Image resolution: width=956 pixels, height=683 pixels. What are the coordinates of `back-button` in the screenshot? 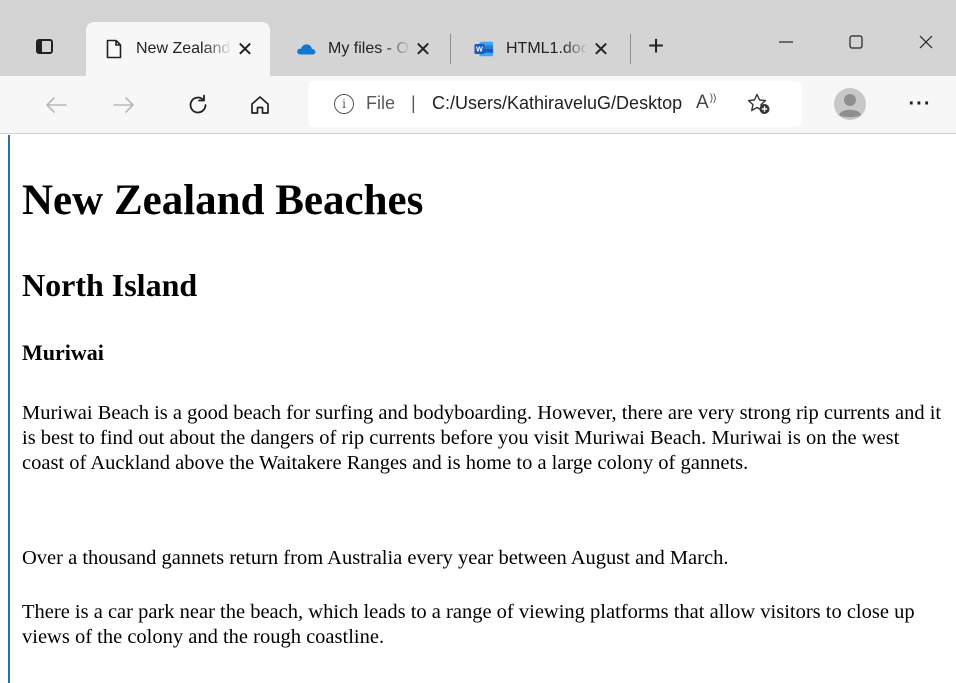 It's located at (56, 105).